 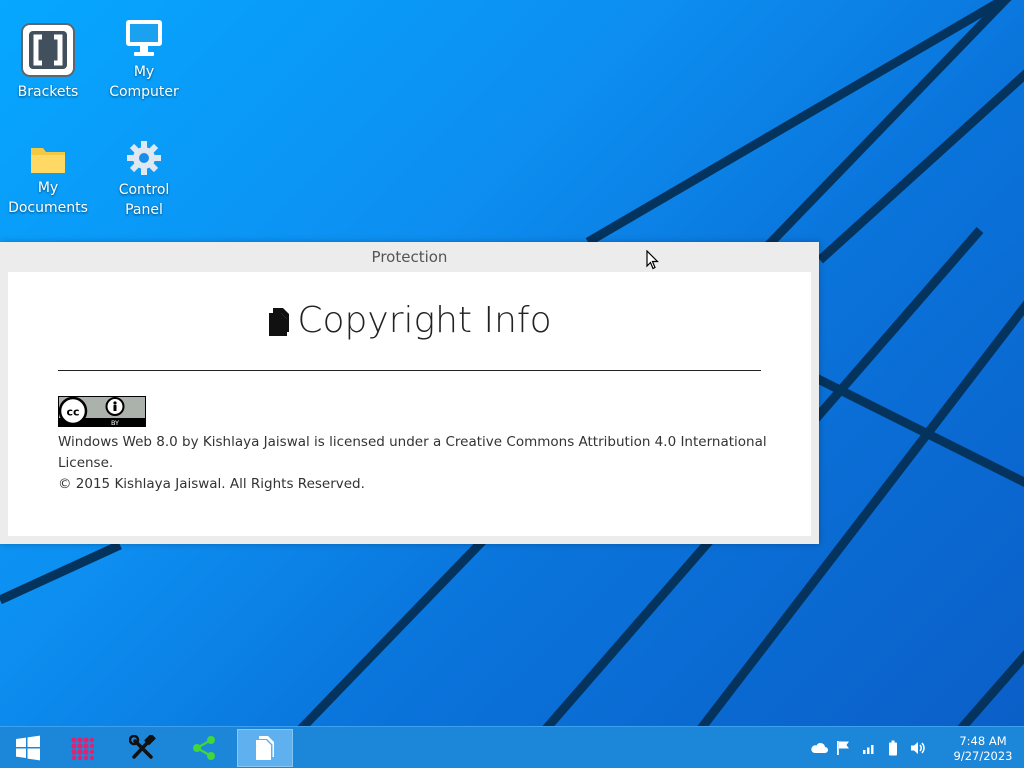 I want to click on desktop-icon-label: Control Panel, so click(x=144, y=200).